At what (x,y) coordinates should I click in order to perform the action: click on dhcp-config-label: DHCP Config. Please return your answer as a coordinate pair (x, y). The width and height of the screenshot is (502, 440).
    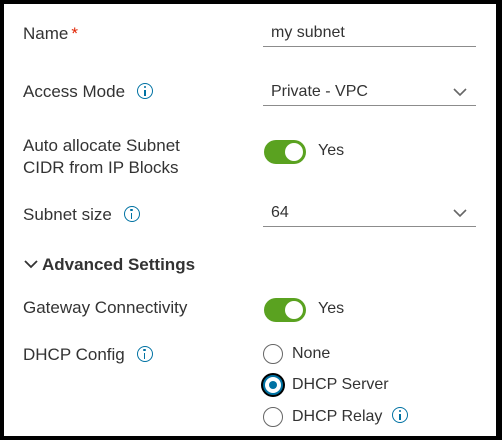
    Looking at the image, I should click on (88, 355).